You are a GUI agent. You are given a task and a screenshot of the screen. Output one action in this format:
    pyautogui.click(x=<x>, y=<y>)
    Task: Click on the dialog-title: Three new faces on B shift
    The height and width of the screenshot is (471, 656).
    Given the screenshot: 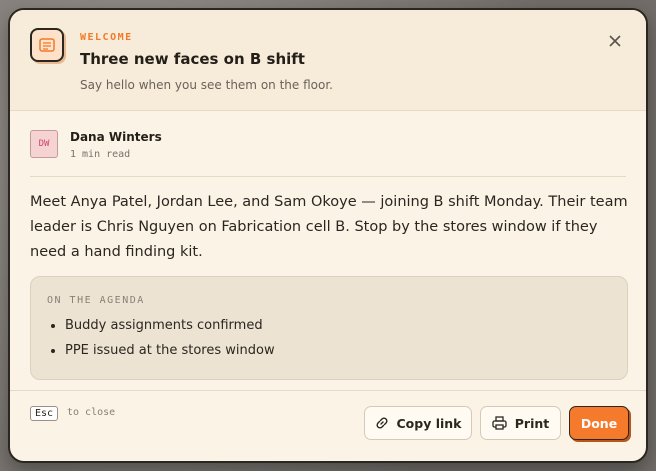 What is the action you would take?
    pyautogui.click(x=192, y=59)
    